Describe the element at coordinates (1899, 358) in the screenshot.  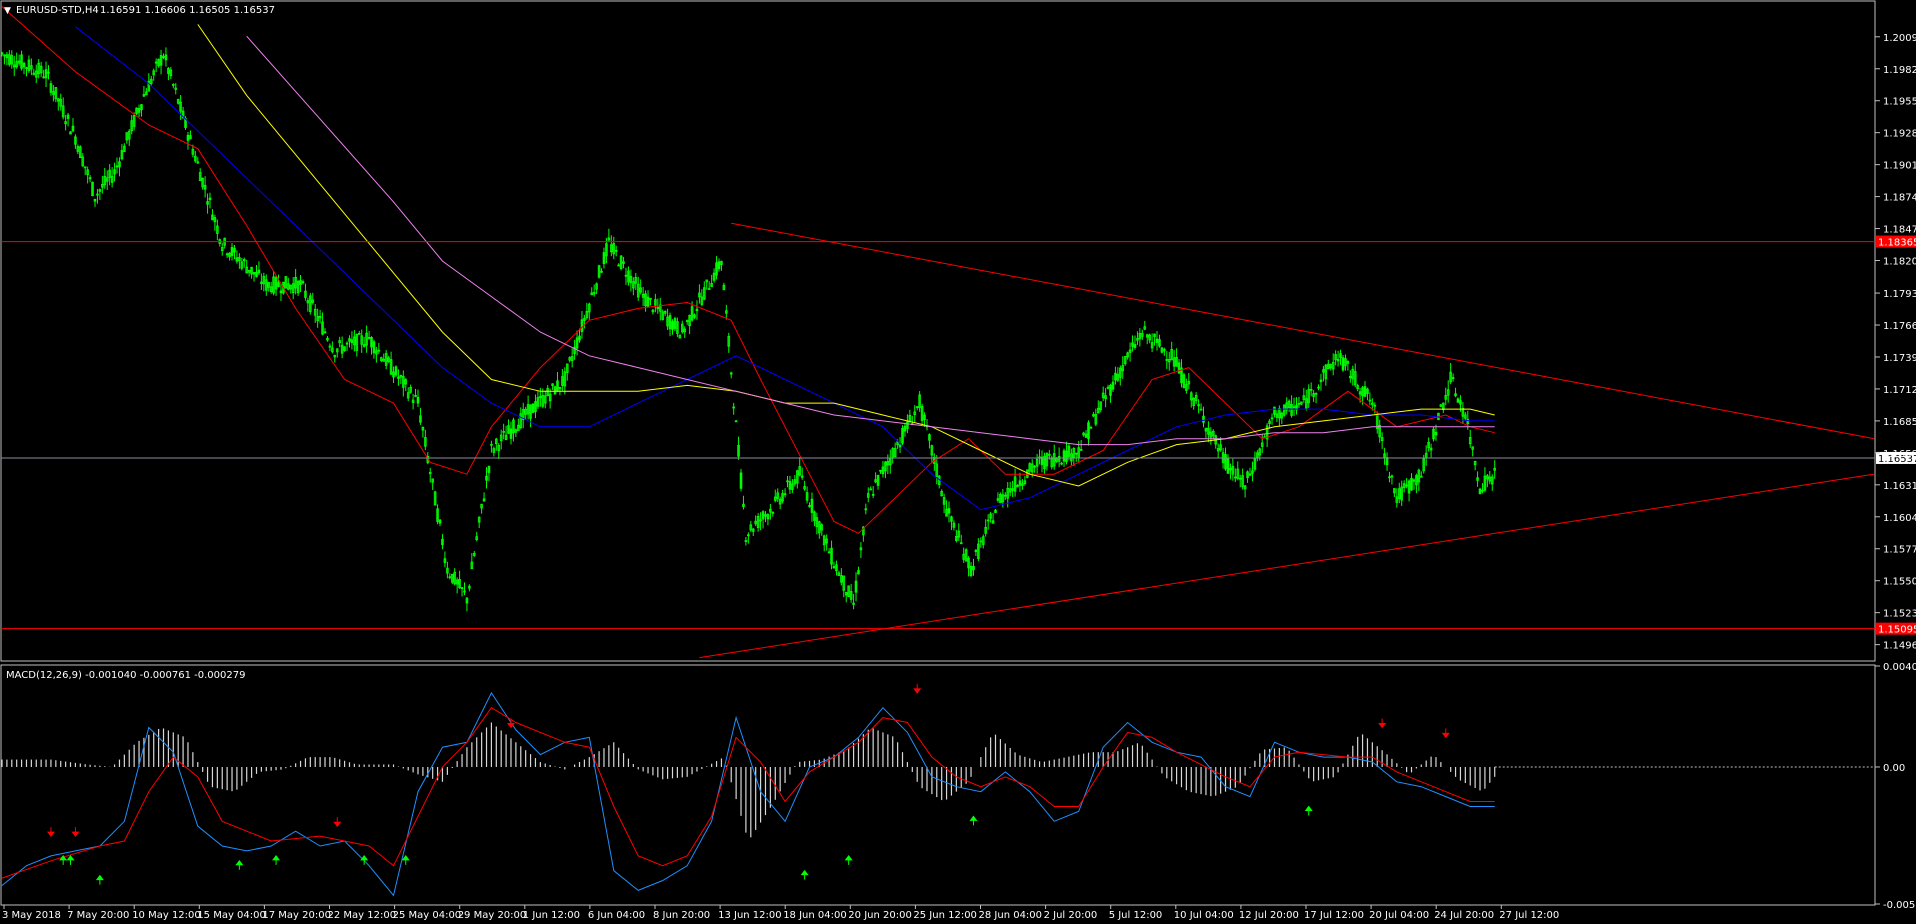
I see `price-tick-label: 1.17390` at that location.